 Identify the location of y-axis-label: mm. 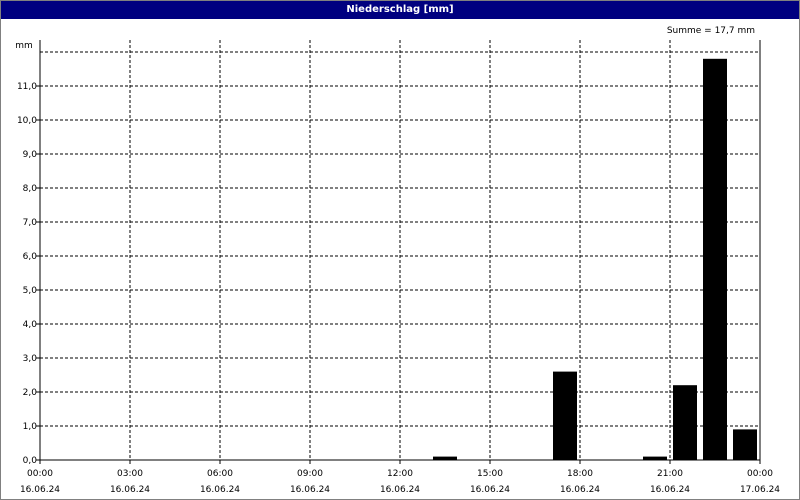
(24, 46).